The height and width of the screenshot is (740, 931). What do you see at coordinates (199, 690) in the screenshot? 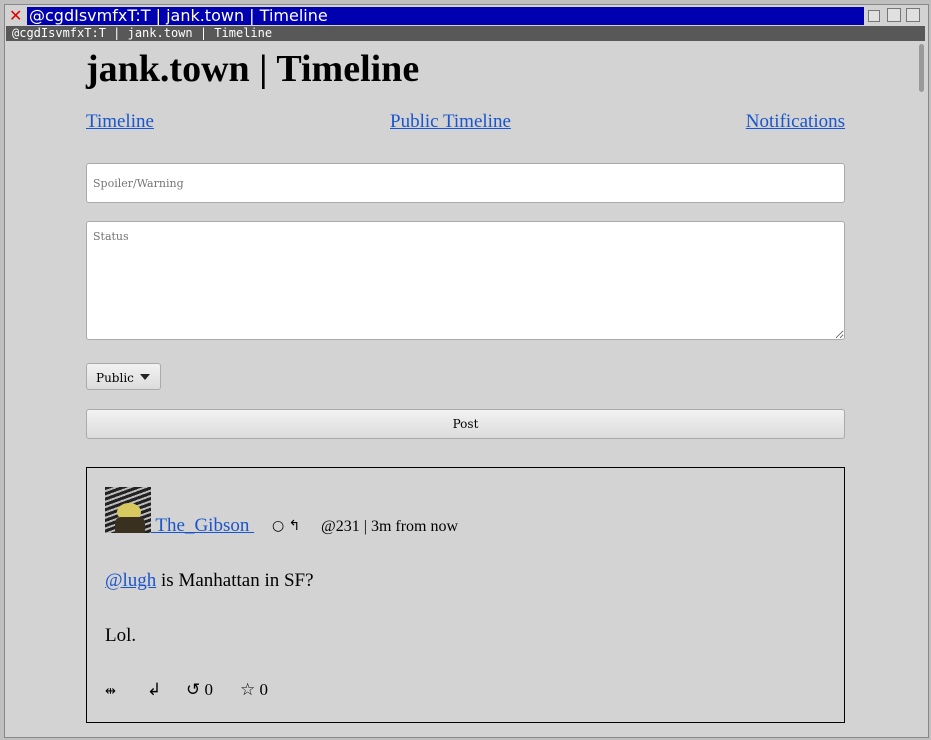
I see `boost-button: ↺ 0` at bounding box center [199, 690].